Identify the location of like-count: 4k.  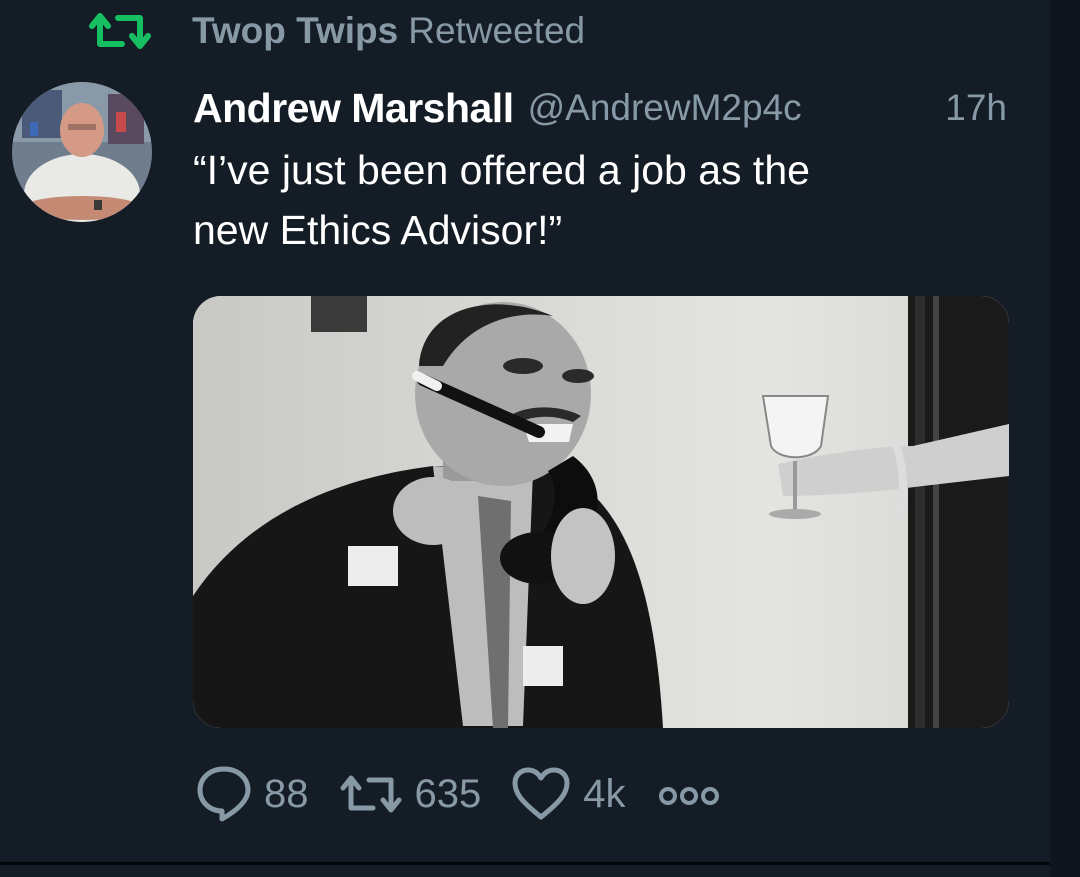
(604, 793).